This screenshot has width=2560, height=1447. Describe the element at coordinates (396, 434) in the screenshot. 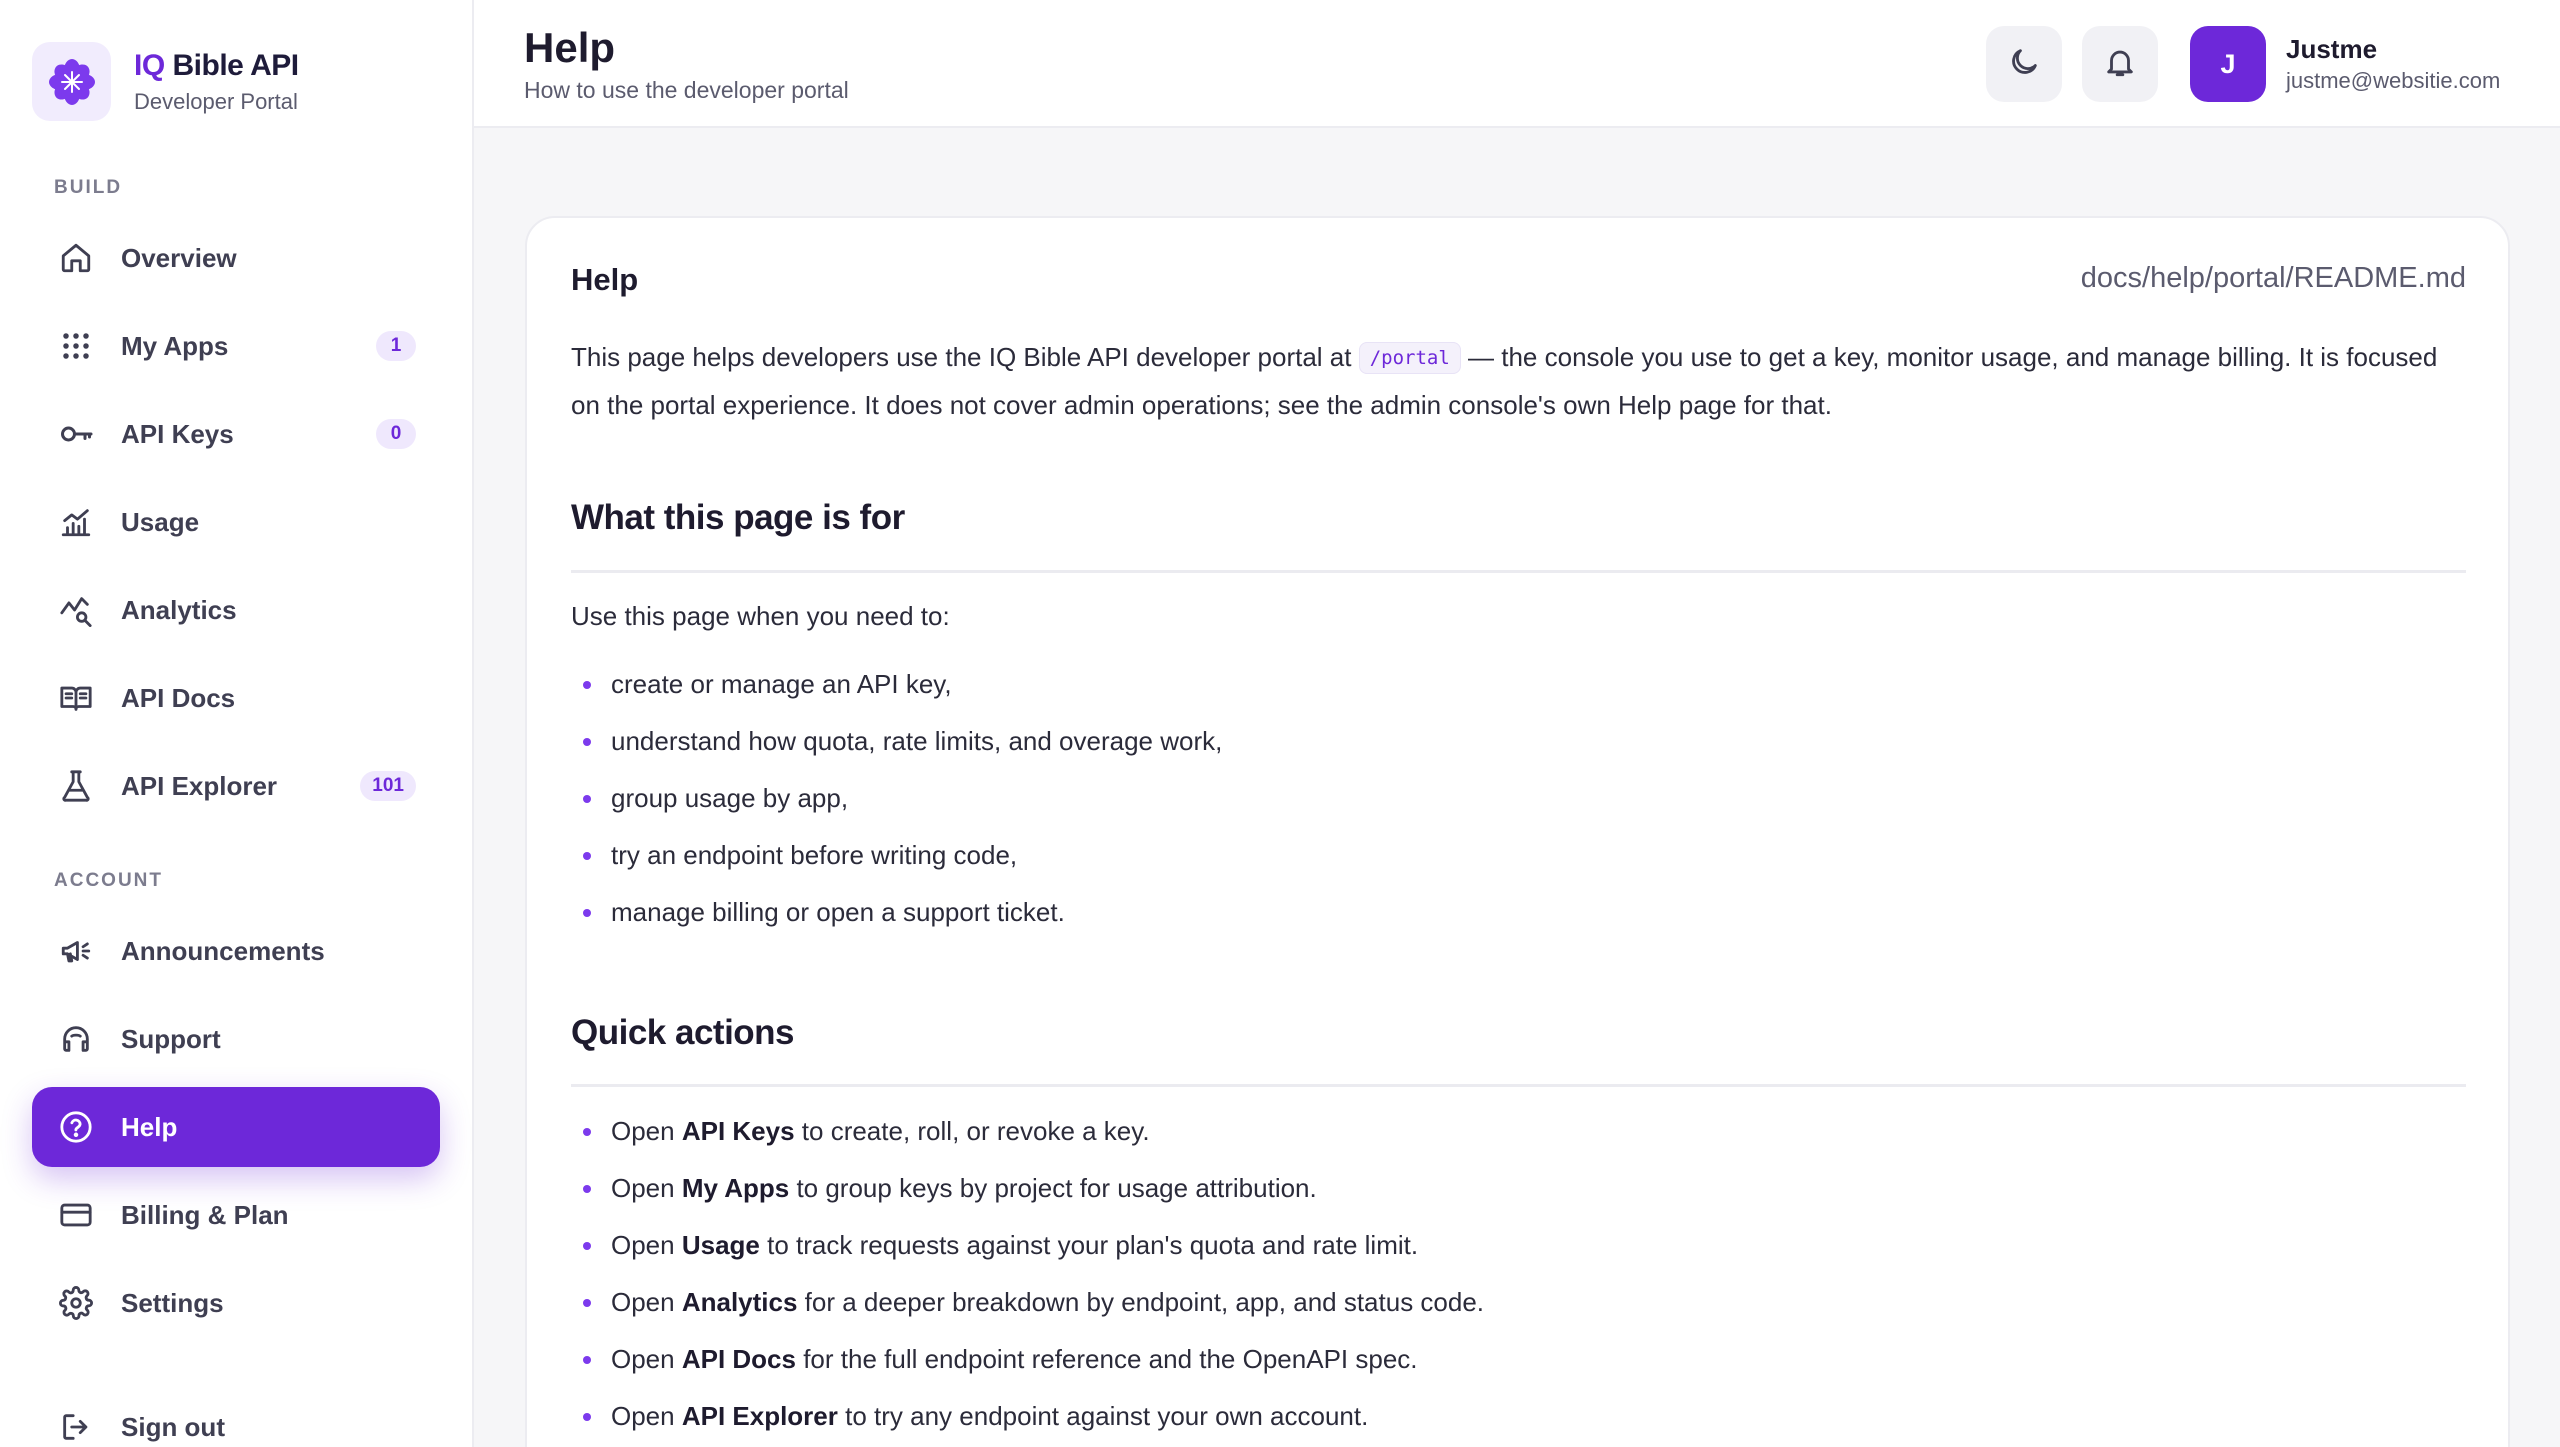

I see `count-badge: 0` at that location.